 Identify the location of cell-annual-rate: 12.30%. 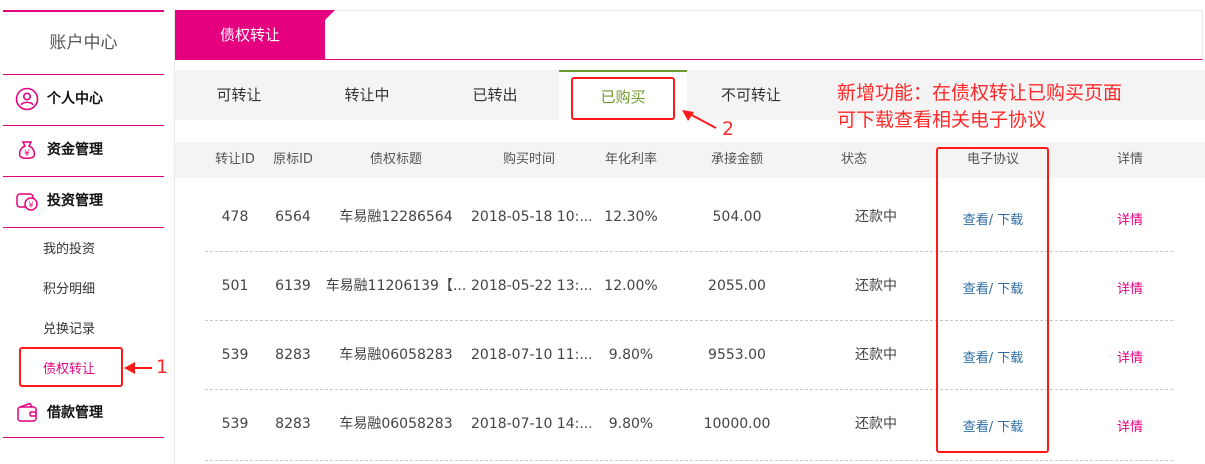
(631, 217).